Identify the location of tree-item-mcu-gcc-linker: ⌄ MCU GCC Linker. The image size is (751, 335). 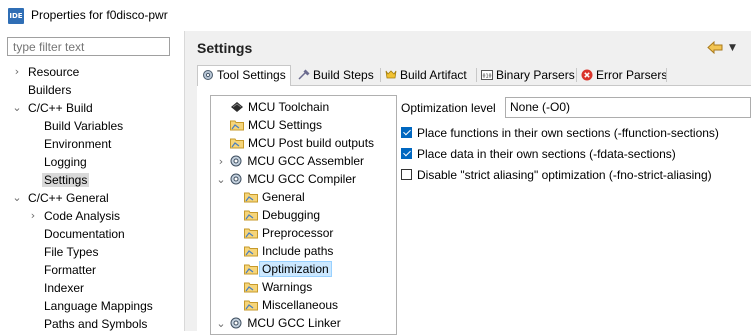
(278, 323).